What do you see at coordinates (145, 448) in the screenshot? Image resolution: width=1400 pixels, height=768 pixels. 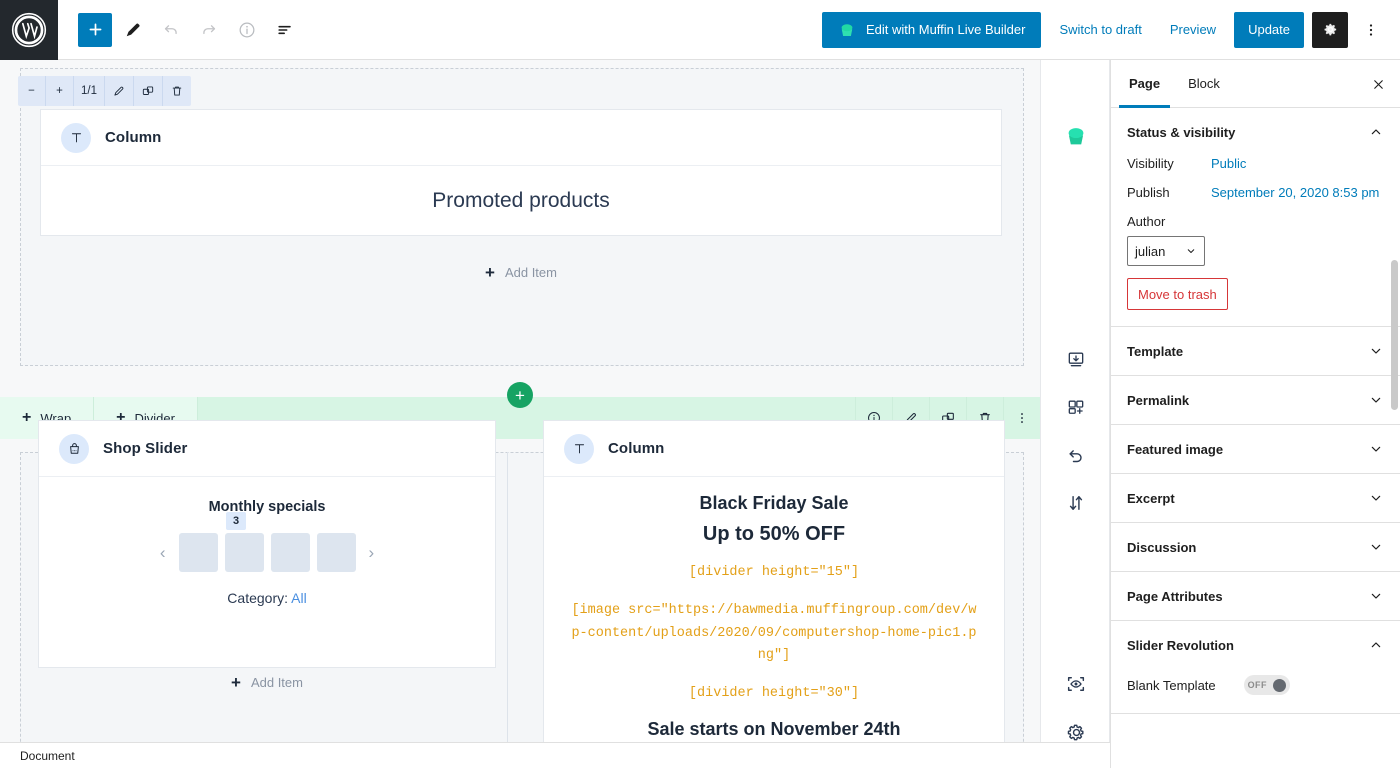 I see `block-title: Shop Slider` at bounding box center [145, 448].